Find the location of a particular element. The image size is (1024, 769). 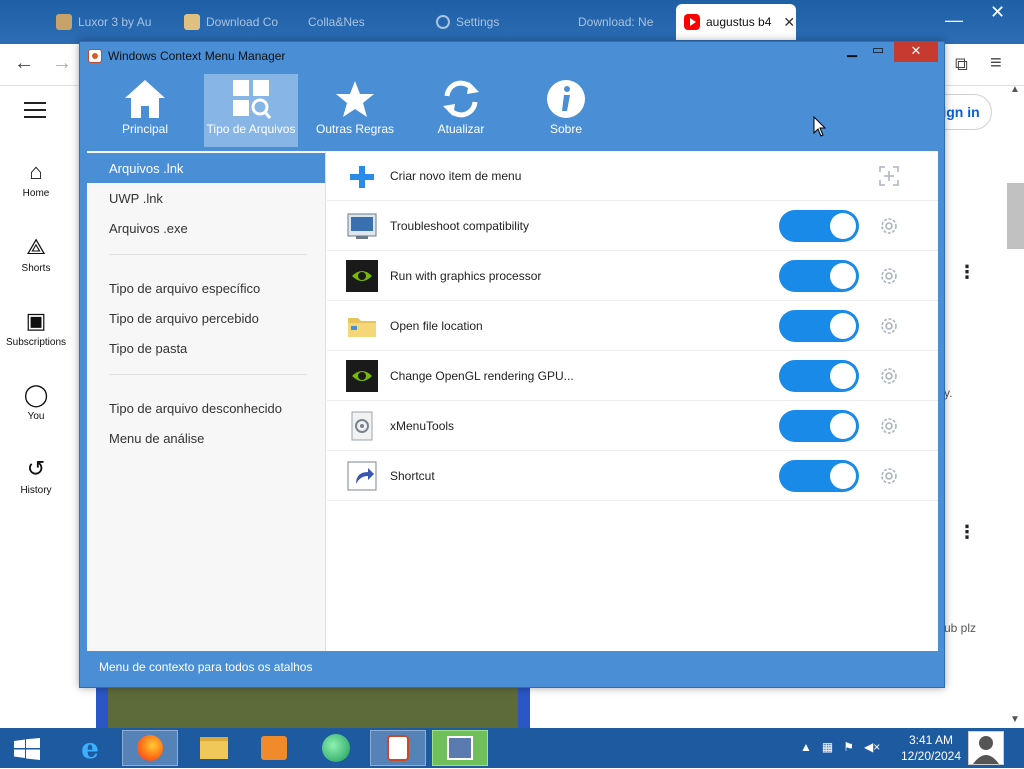

mouse-cursor-icon is located at coordinates (820, 126).